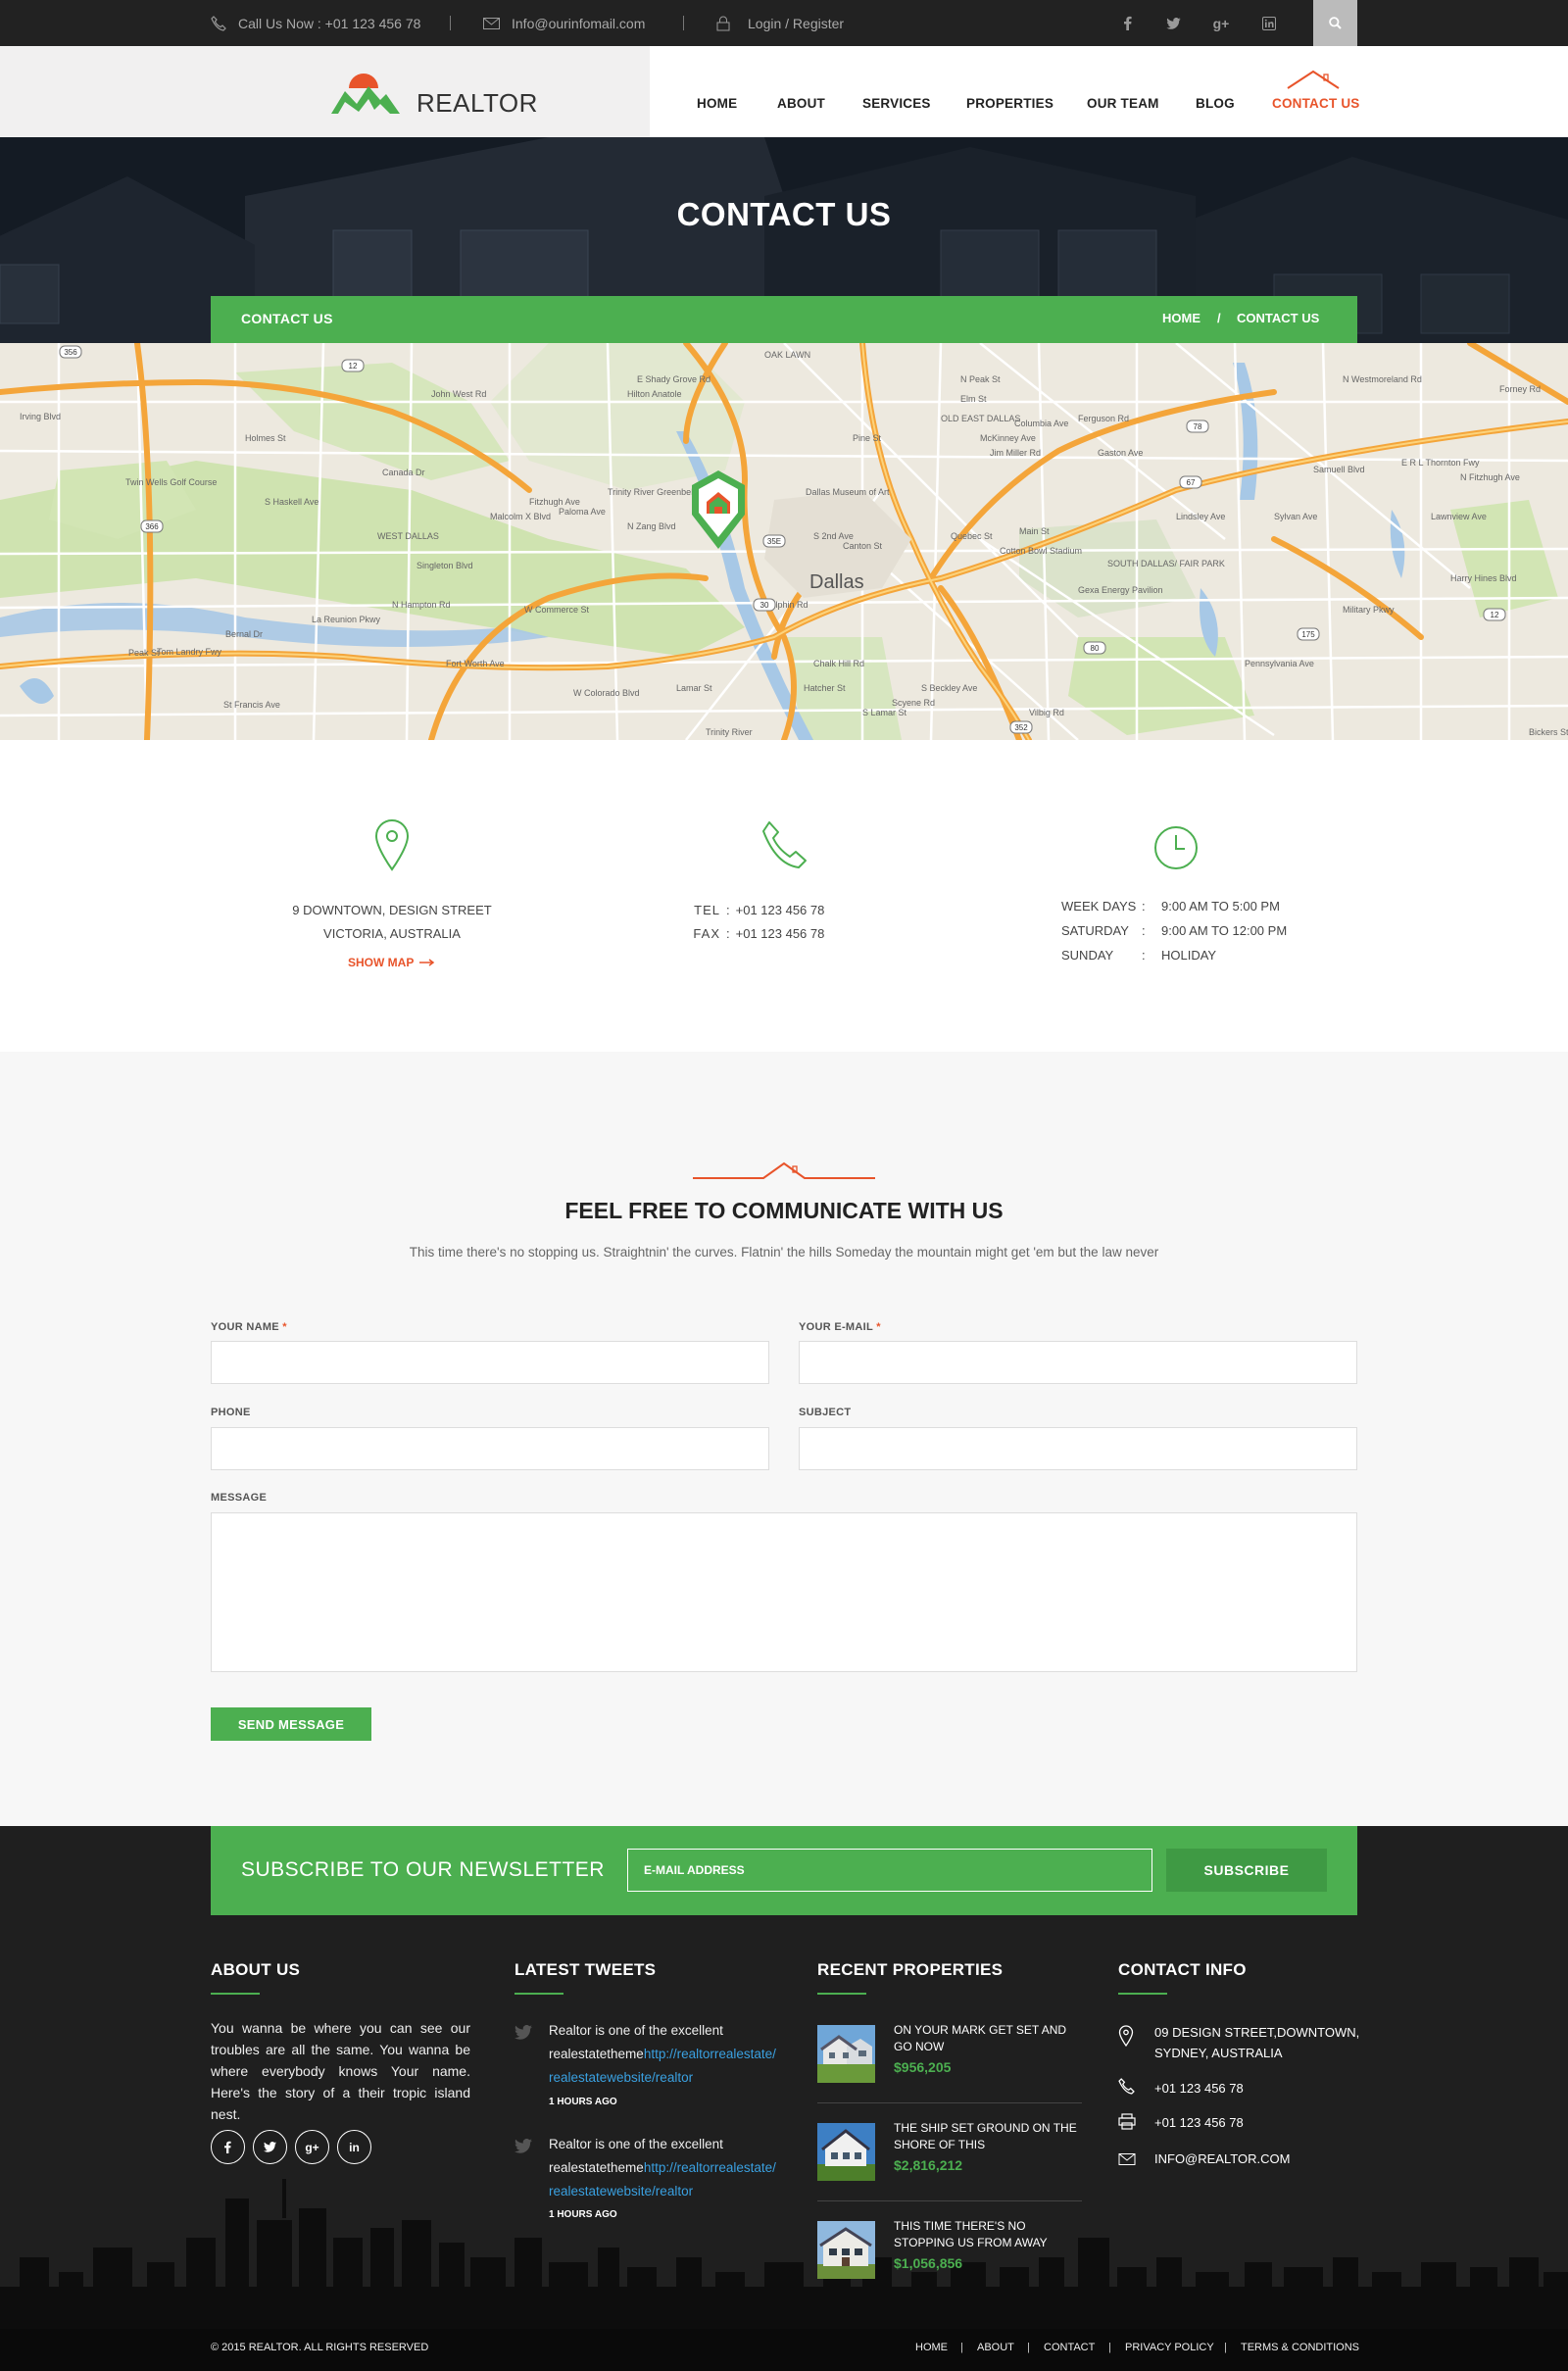 The width and height of the screenshot is (1568, 2371). What do you see at coordinates (256, 1970) in the screenshot?
I see `footer-about-title: ABOUT US` at bounding box center [256, 1970].